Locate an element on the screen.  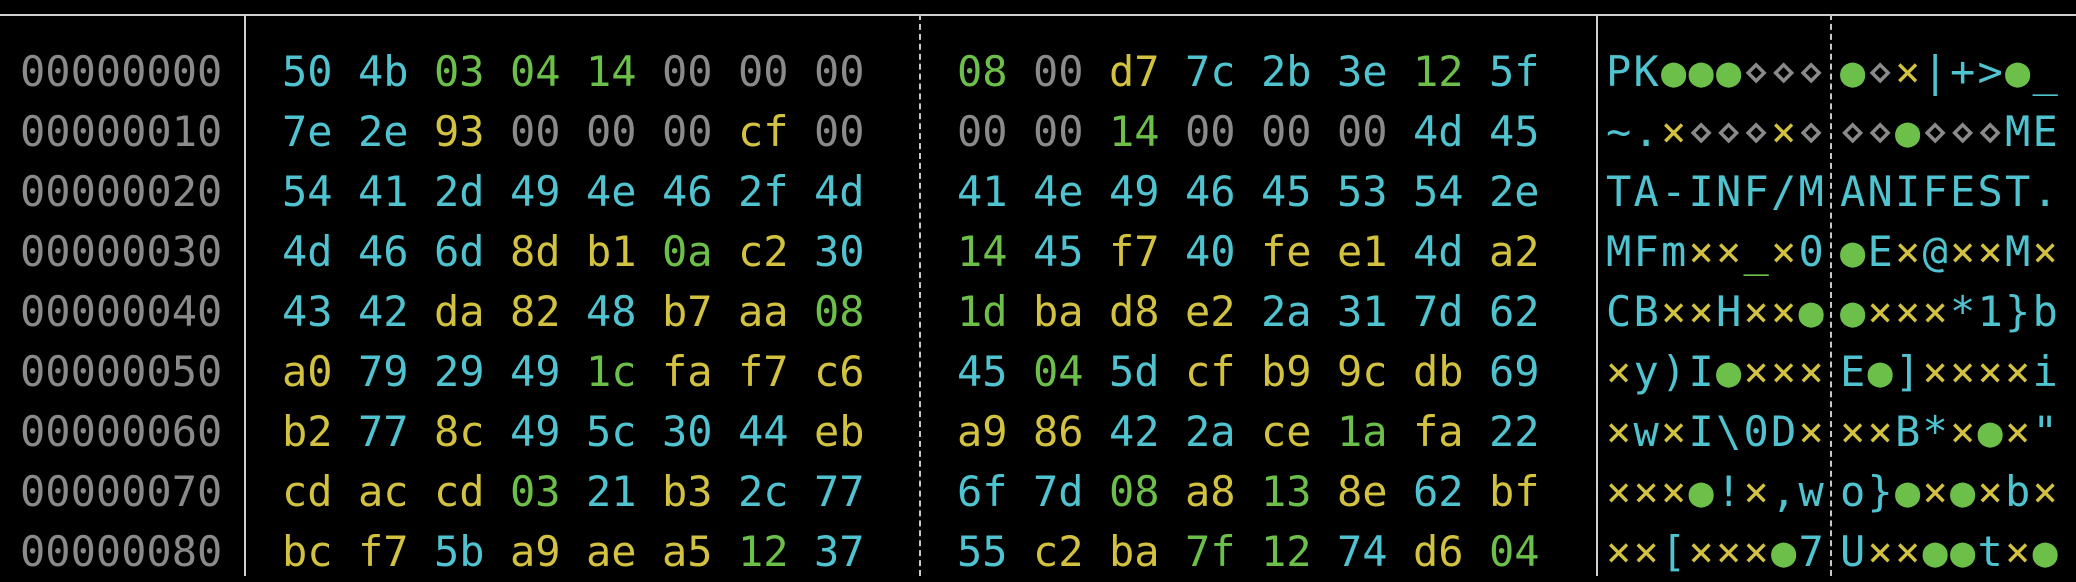
hex-byte: cd is located at coordinates (459, 491).